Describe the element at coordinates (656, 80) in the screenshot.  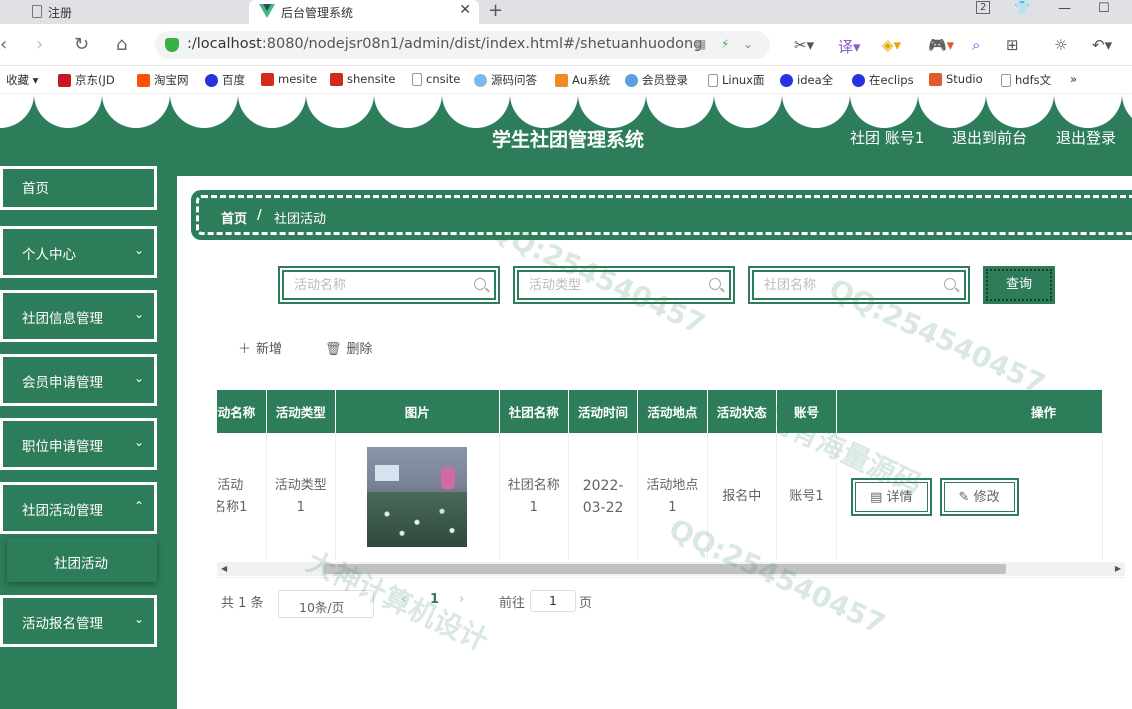
I see `bookmark-member-login: 会员登录` at that location.